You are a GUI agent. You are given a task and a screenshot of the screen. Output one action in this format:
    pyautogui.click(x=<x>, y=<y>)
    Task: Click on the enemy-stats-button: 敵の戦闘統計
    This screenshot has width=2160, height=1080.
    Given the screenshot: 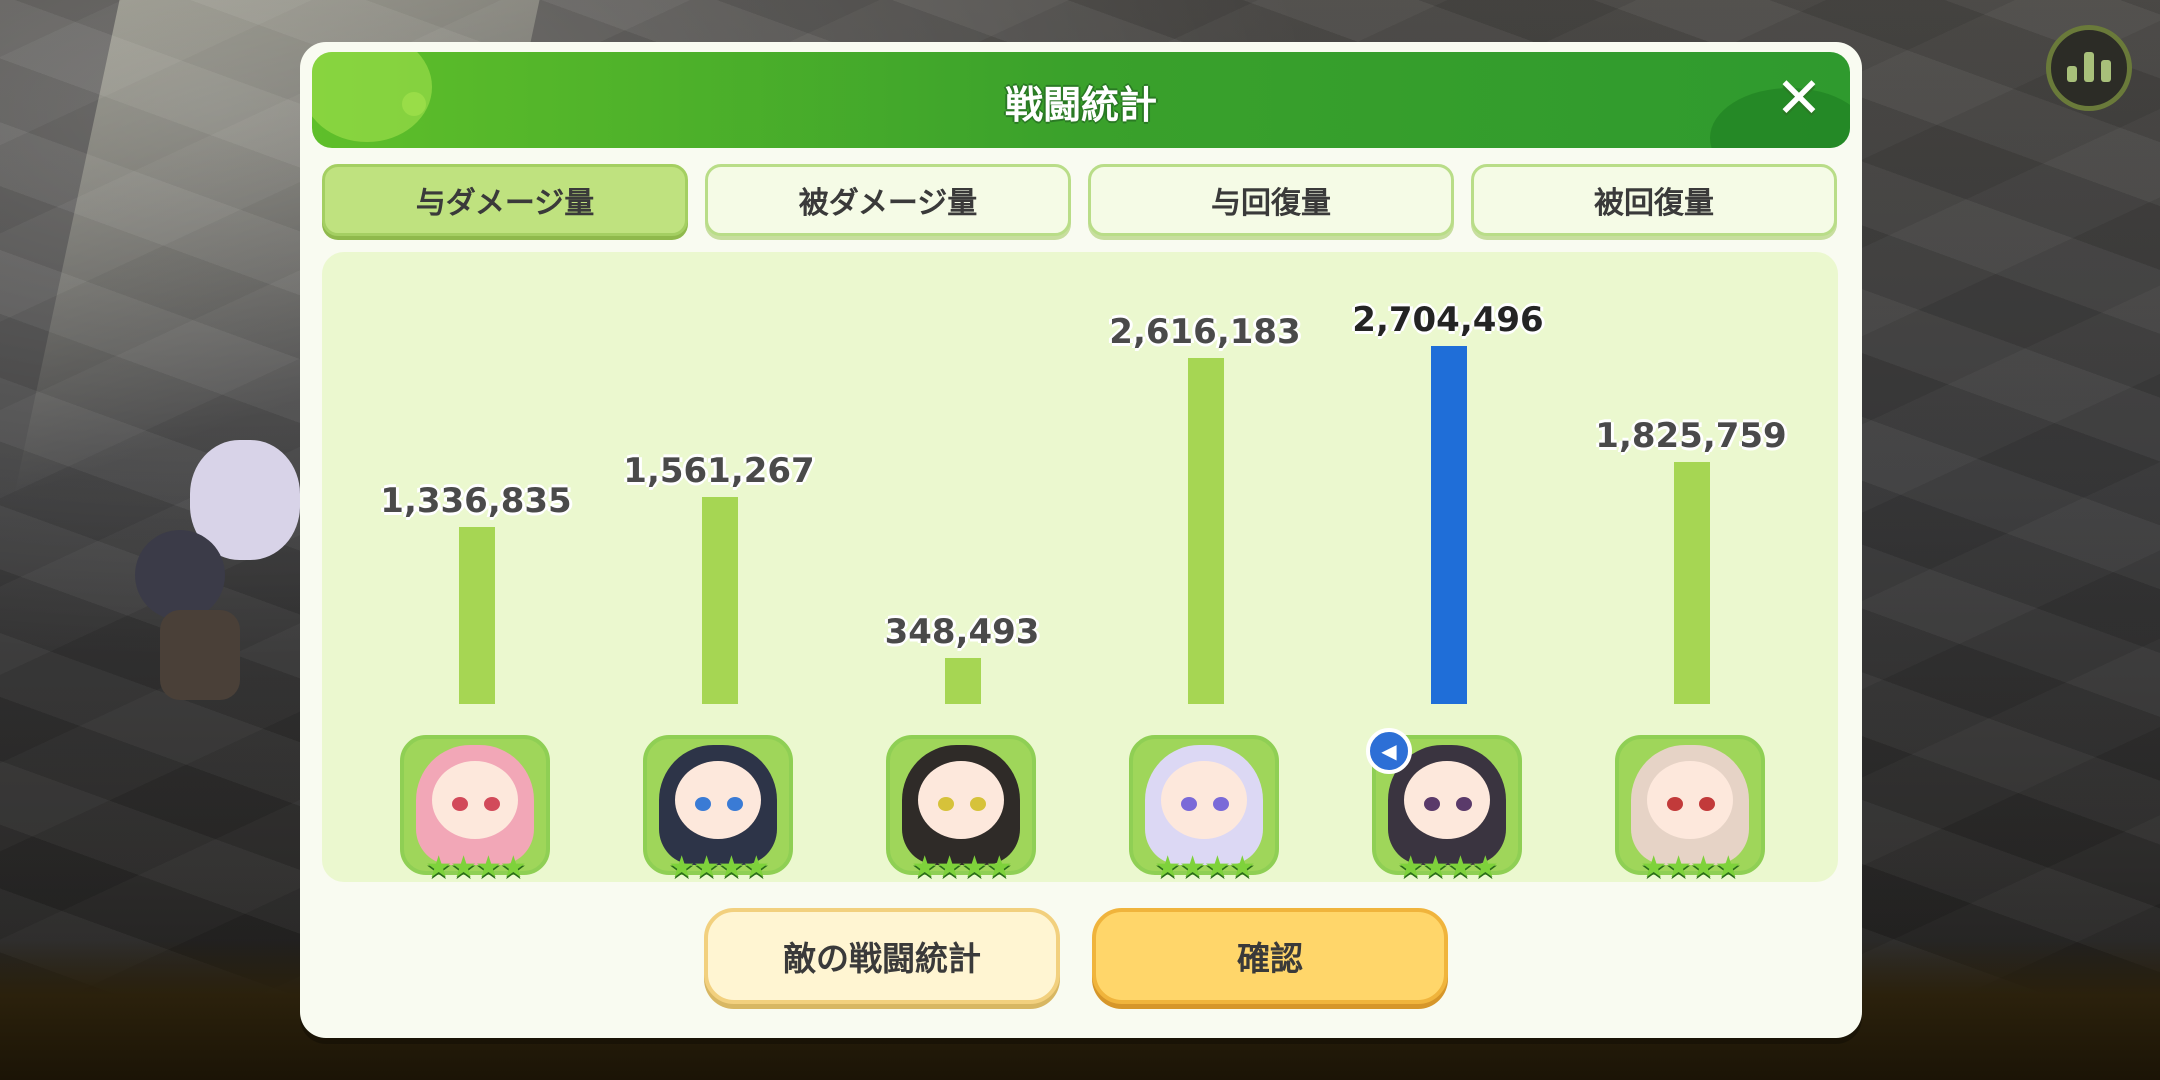 What is the action you would take?
    pyautogui.click(x=882, y=956)
    